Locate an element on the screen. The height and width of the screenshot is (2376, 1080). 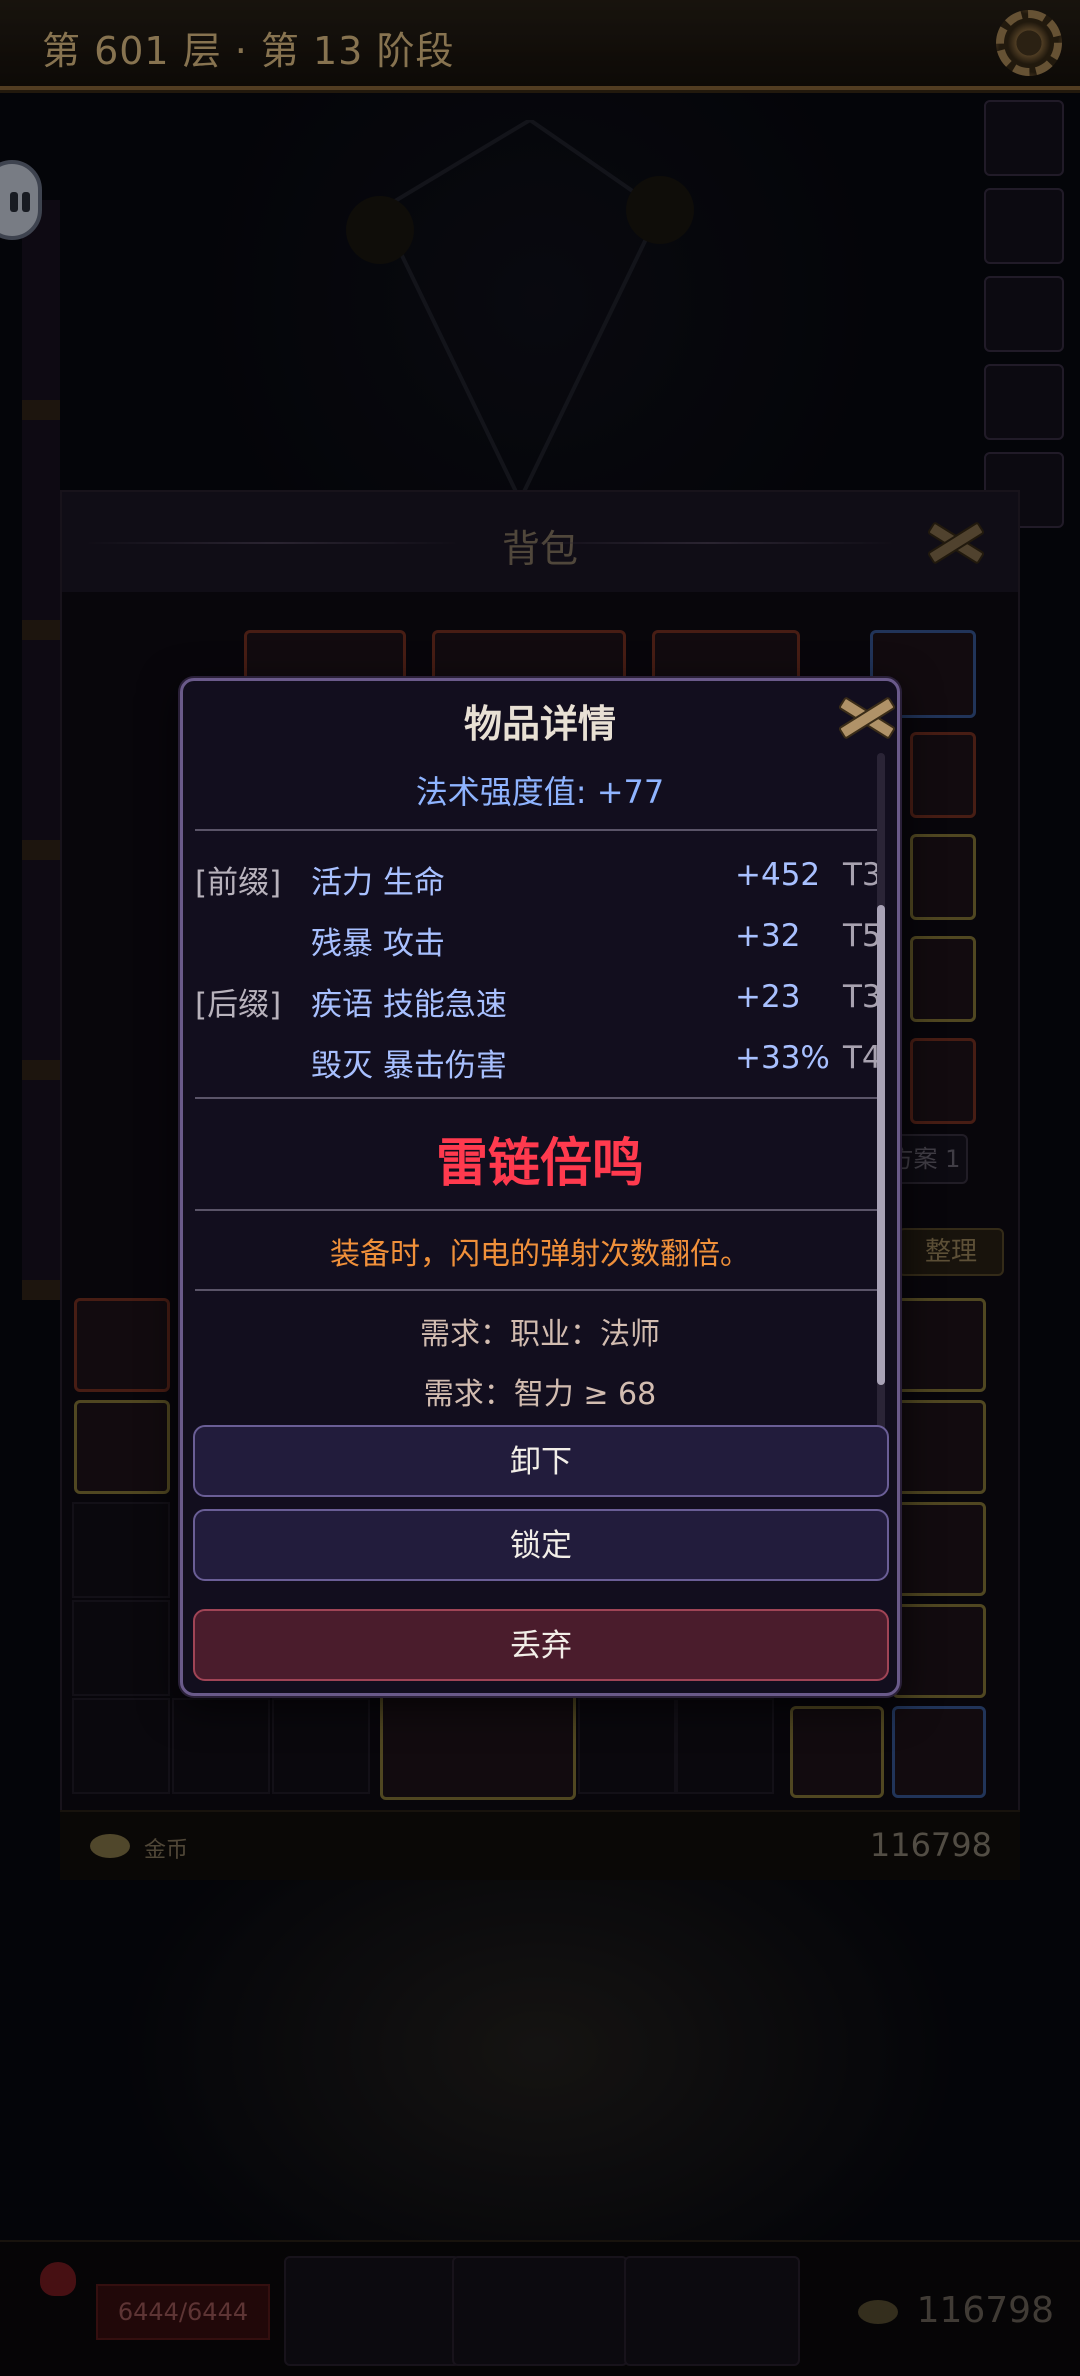
affix-value: +452 is located at coordinates (778, 875).